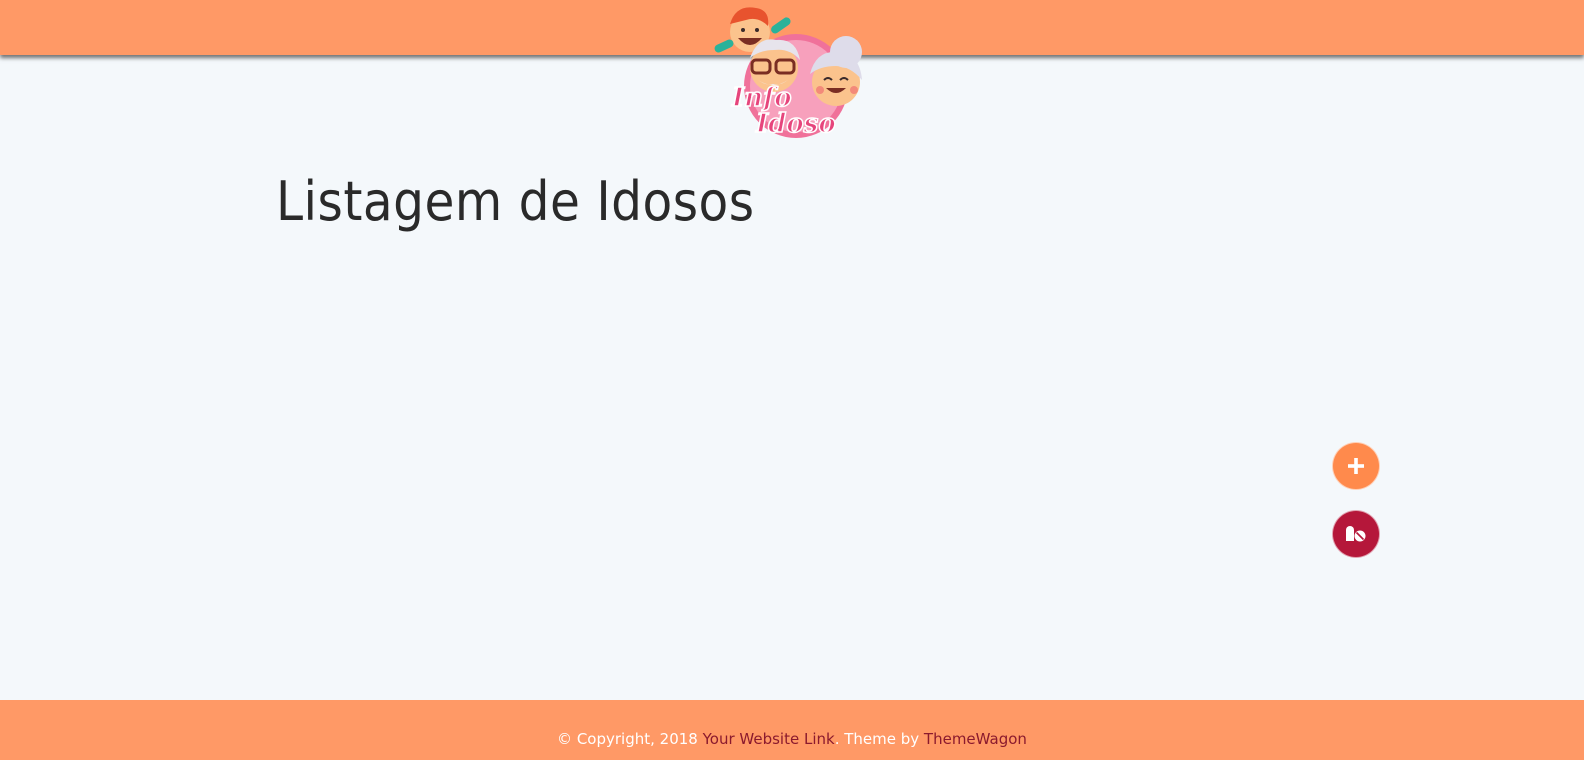  I want to click on copyright-text: © Copyright, 2018, so click(627, 739).